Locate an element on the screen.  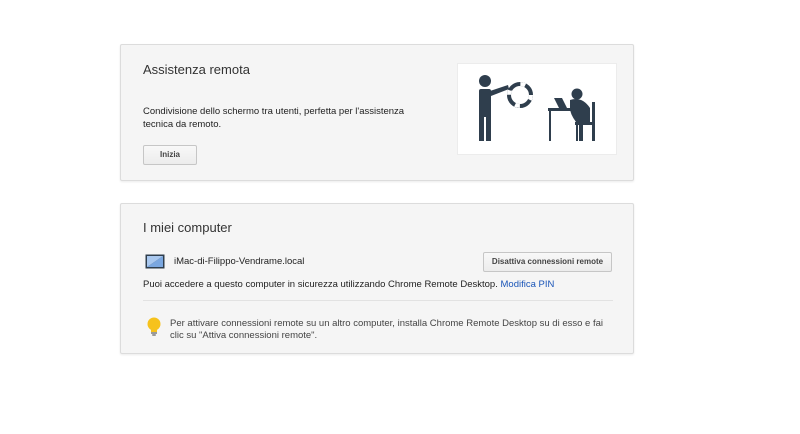
change-pin-link: Modifica PIN is located at coordinates (528, 284).